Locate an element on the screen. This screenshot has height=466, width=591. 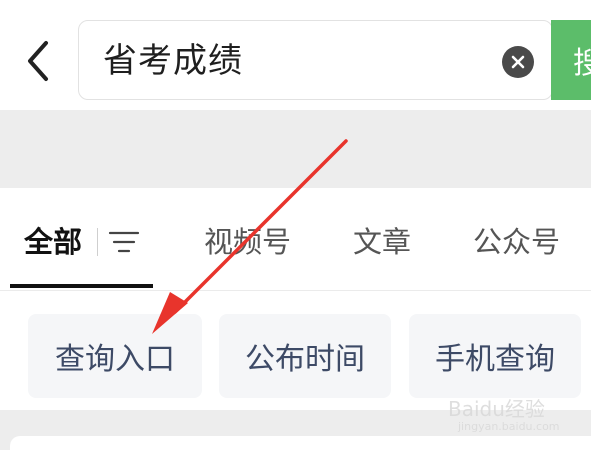
close-icon is located at coordinates (518, 62).